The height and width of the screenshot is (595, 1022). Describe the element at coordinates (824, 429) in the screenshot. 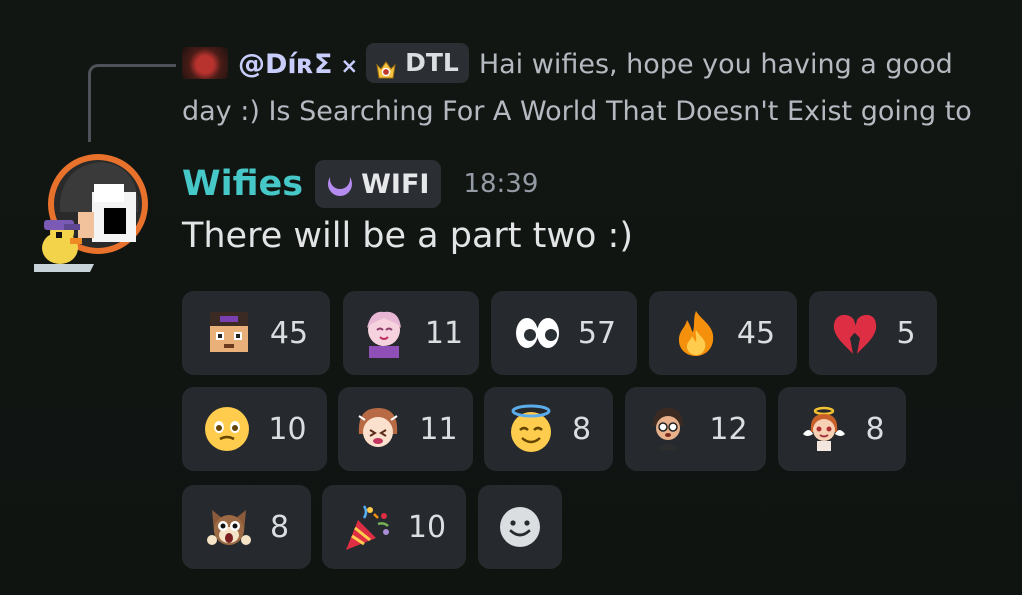

I see `angel-character-emoji` at that location.